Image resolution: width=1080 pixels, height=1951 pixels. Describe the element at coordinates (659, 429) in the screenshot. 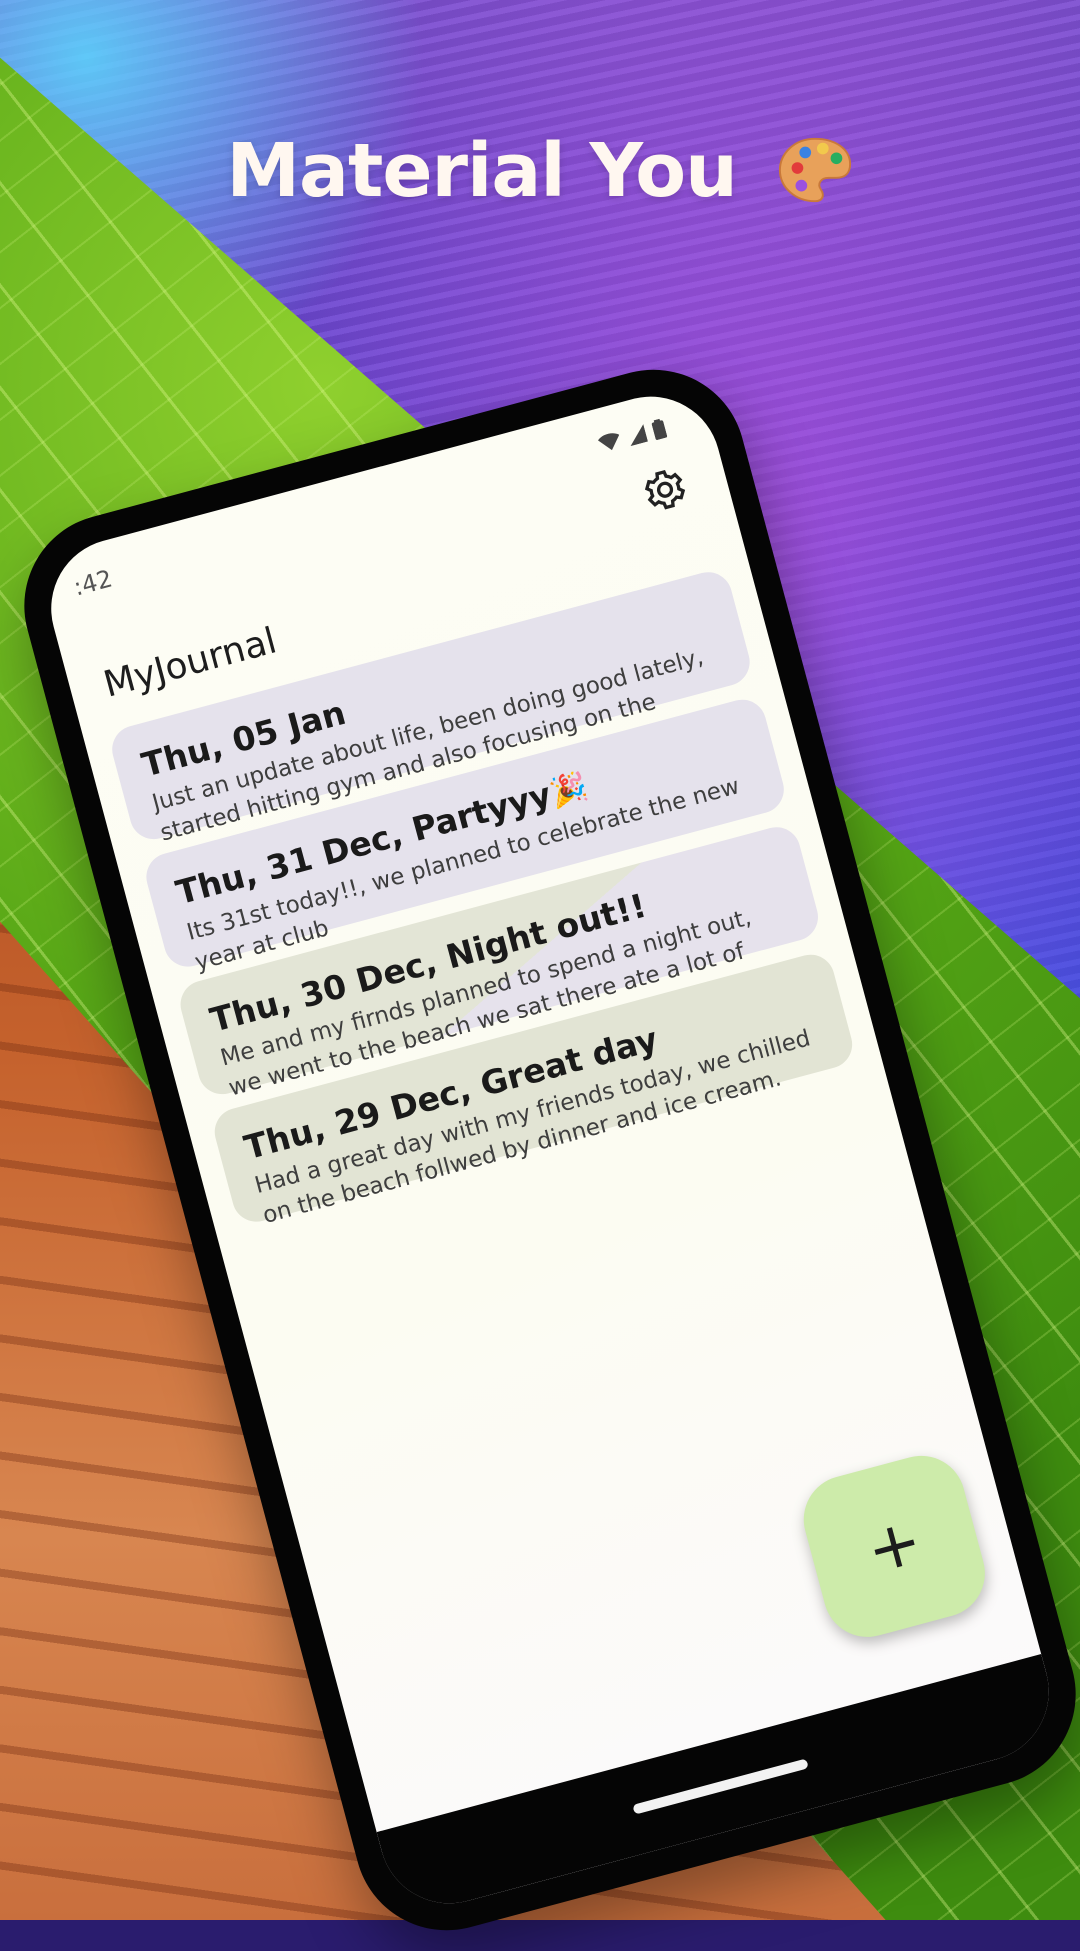

I see `battery-icon` at that location.